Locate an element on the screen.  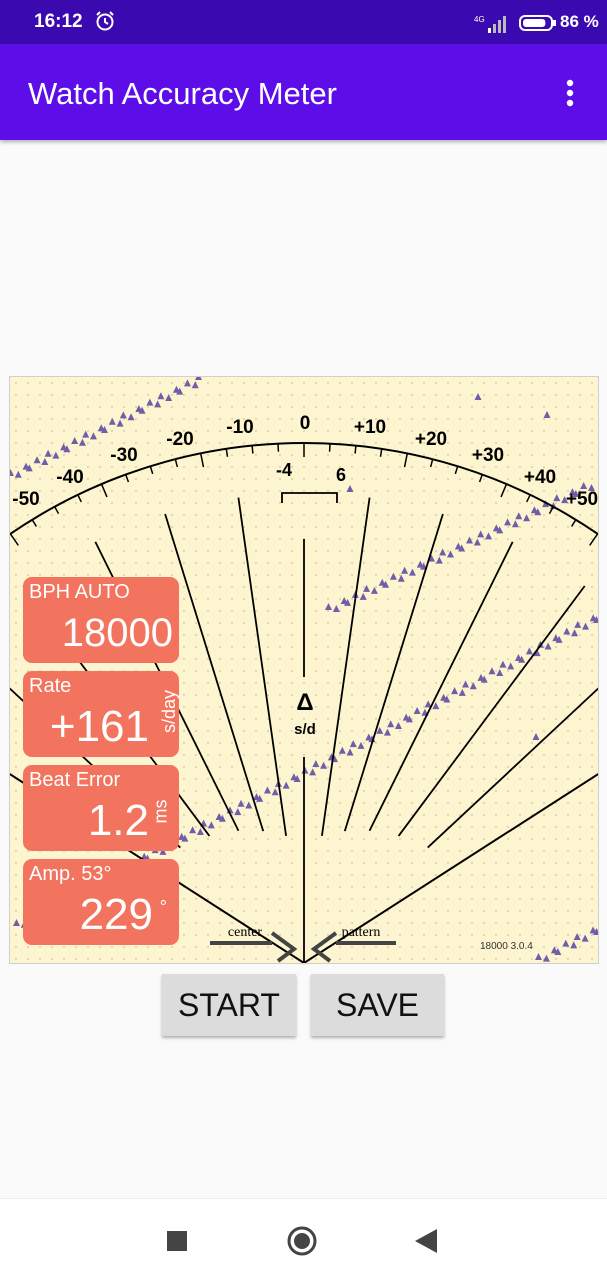
more-vert-icon is located at coordinates (570, 93).